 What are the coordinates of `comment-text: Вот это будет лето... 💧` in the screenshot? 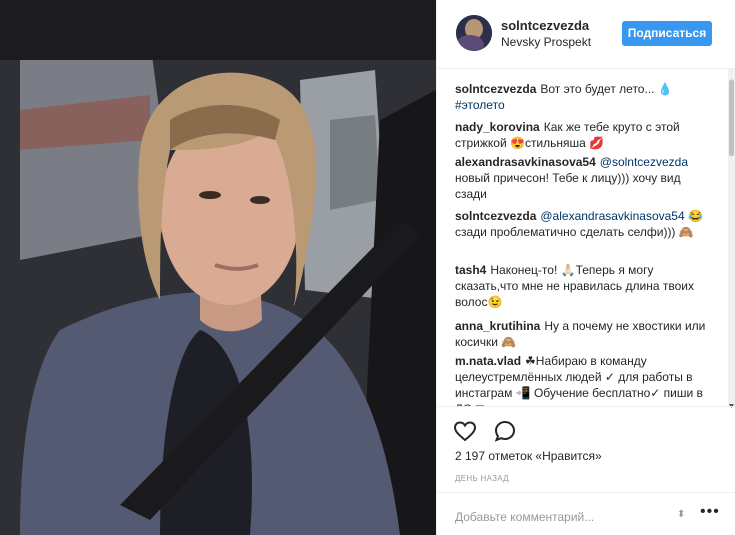 It's located at (606, 89).